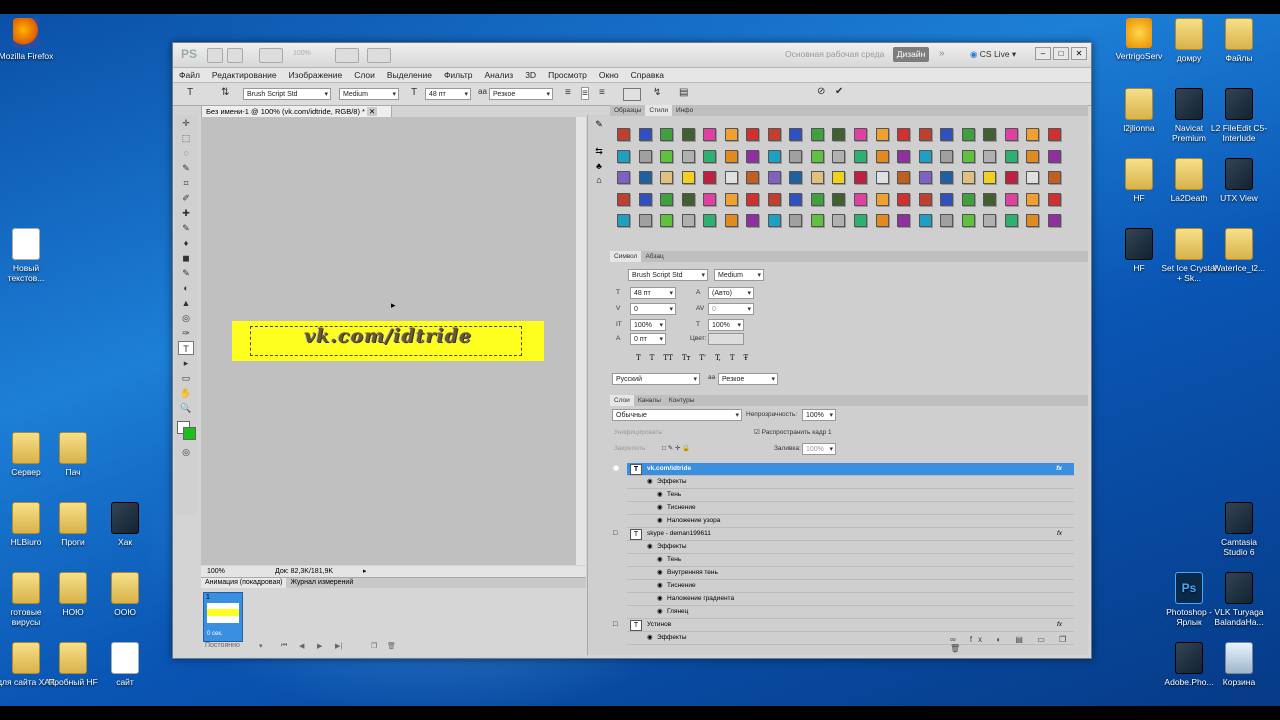 The width and height of the screenshot is (1280, 720). Describe the element at coordinates (316, 75) in the screenshot. I see `menu-item-2: Изображение` at that location.